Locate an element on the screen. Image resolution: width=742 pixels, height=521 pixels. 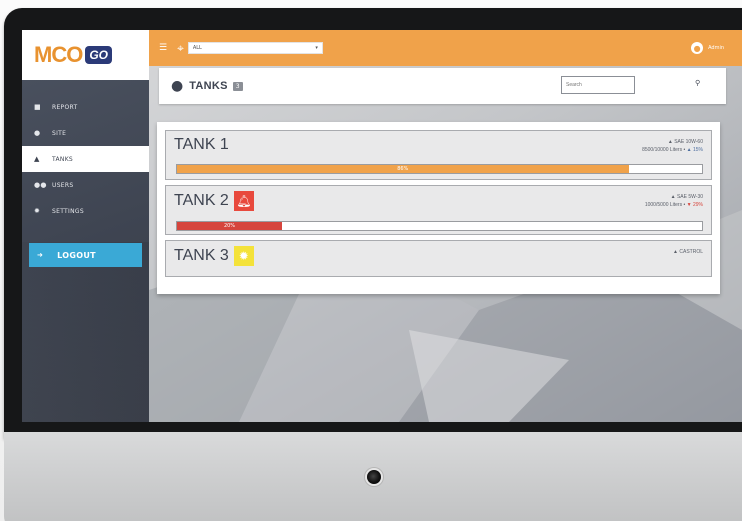
tank-card: TANK 3 ✹ ▲ CASTROL is located at coordinates (438, 258).